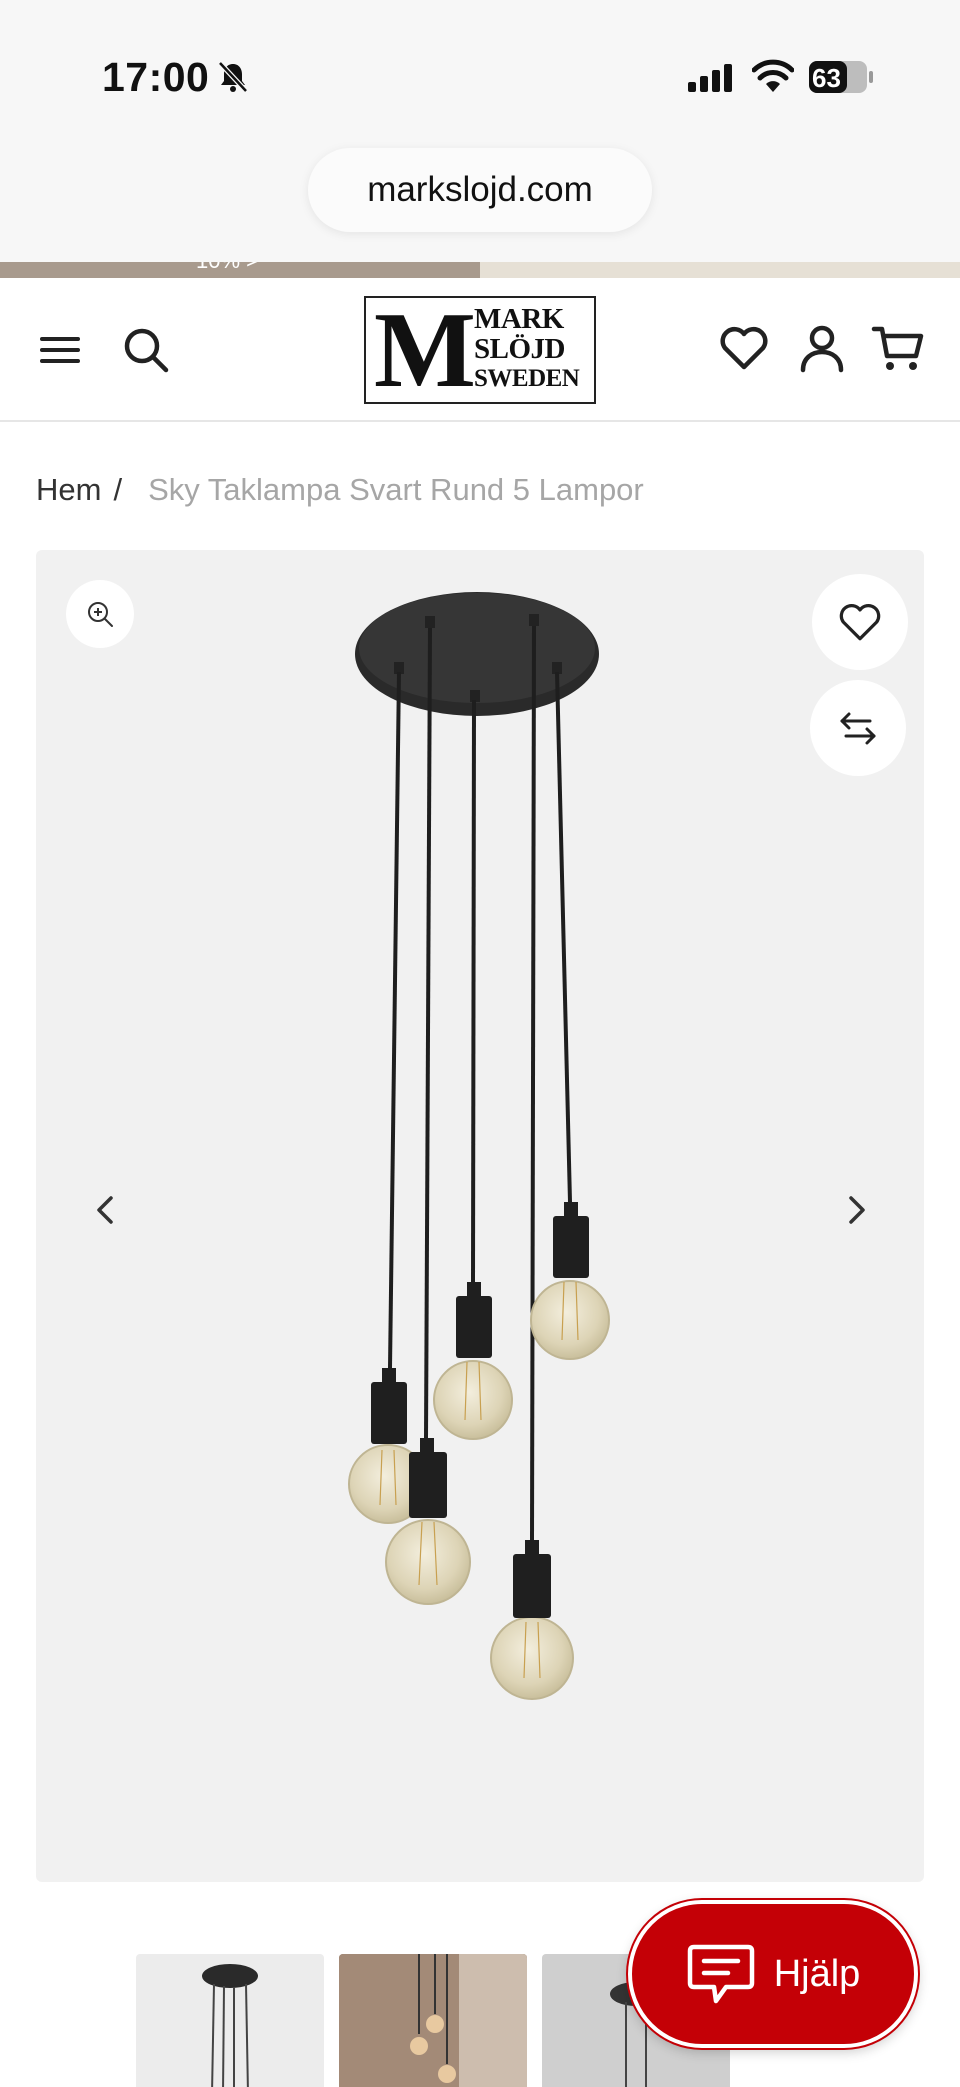  I want to click on site-header: M MARK SLÖJD SWEDEN, so click(480, 350).